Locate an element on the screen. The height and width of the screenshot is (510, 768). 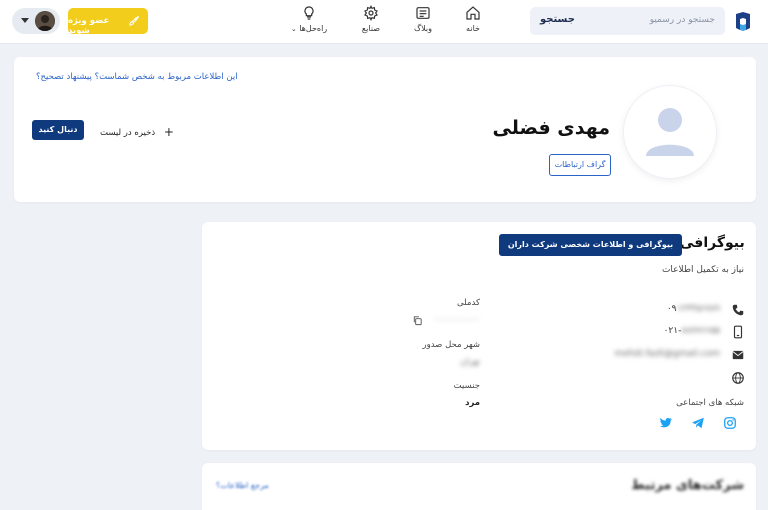
gear-icon is located at coordinates (371, 13).